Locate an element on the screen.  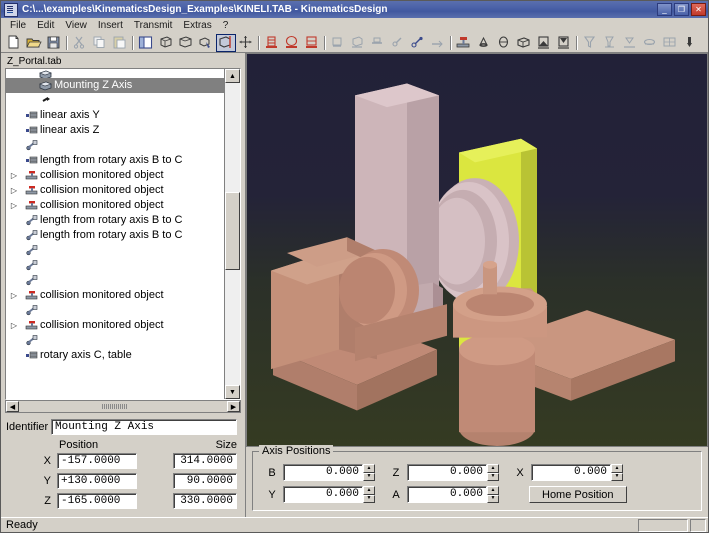
axis-spinner-a: 0.000 ▲ ▼ is located at coordinates (453, 494).